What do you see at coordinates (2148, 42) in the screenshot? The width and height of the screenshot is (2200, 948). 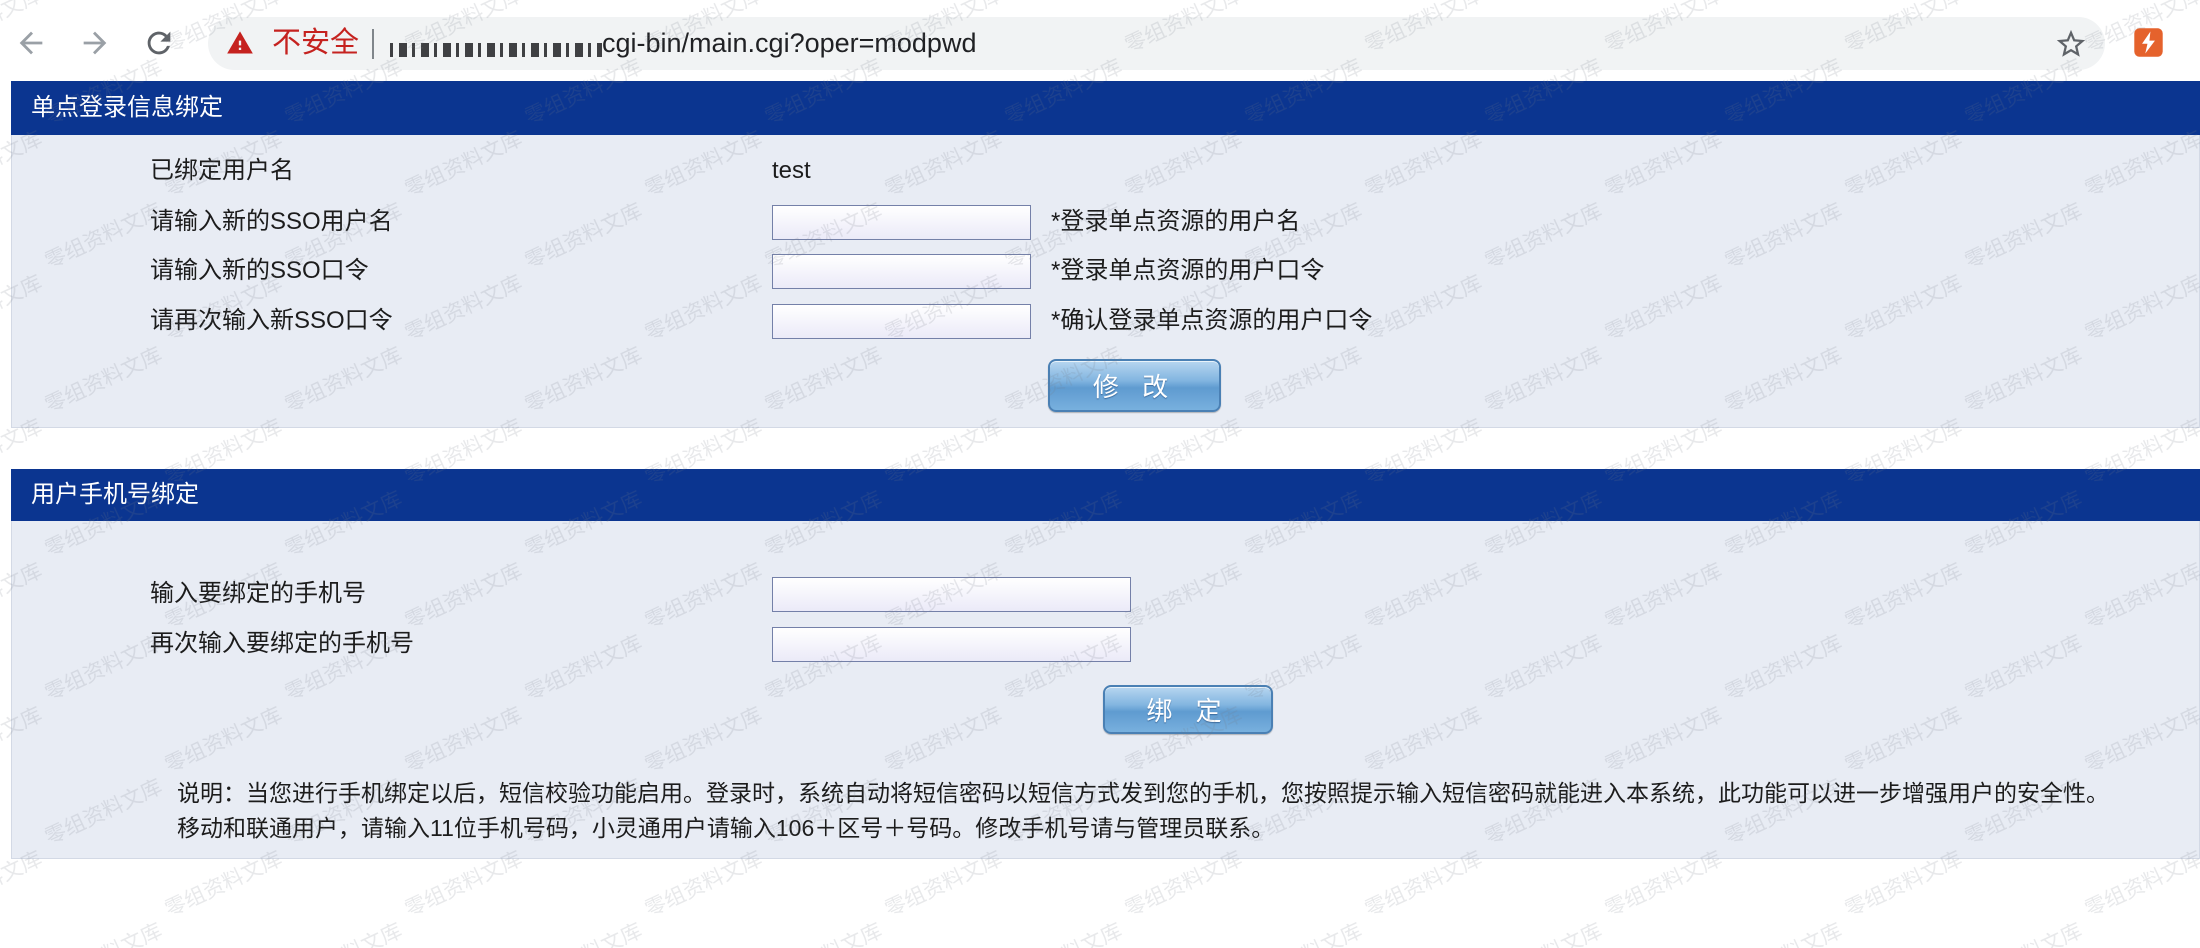 I see `extension-icon` at bounding box center [2148, 42].